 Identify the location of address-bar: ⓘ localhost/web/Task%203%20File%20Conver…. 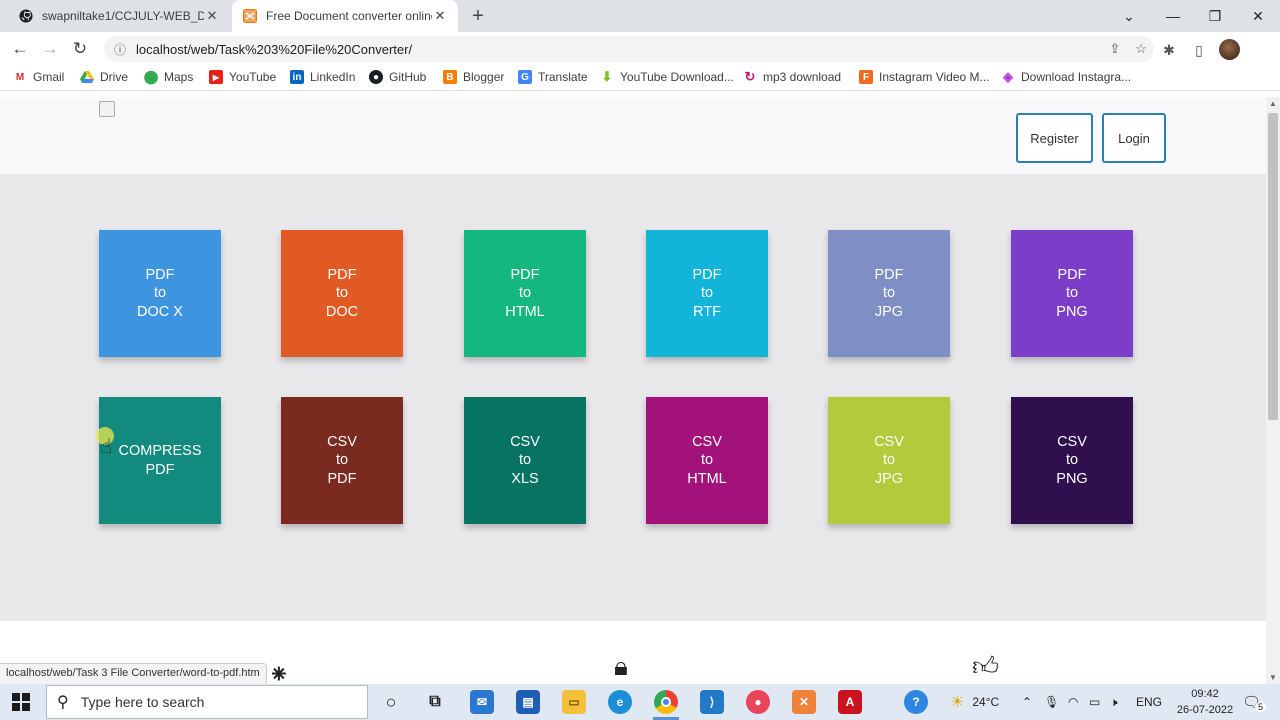
(629, 49).